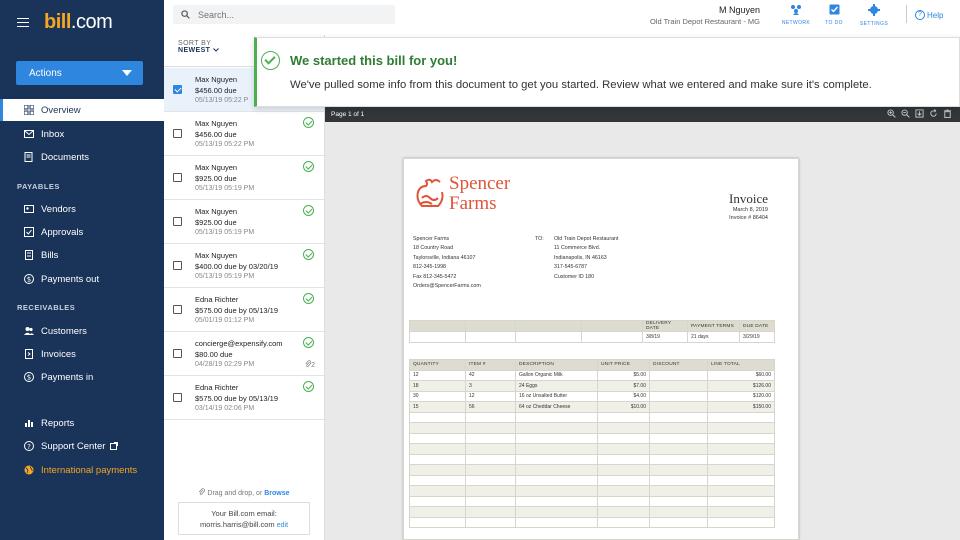  I want to click on row-amount: $80.00 due, so click(214, 354).